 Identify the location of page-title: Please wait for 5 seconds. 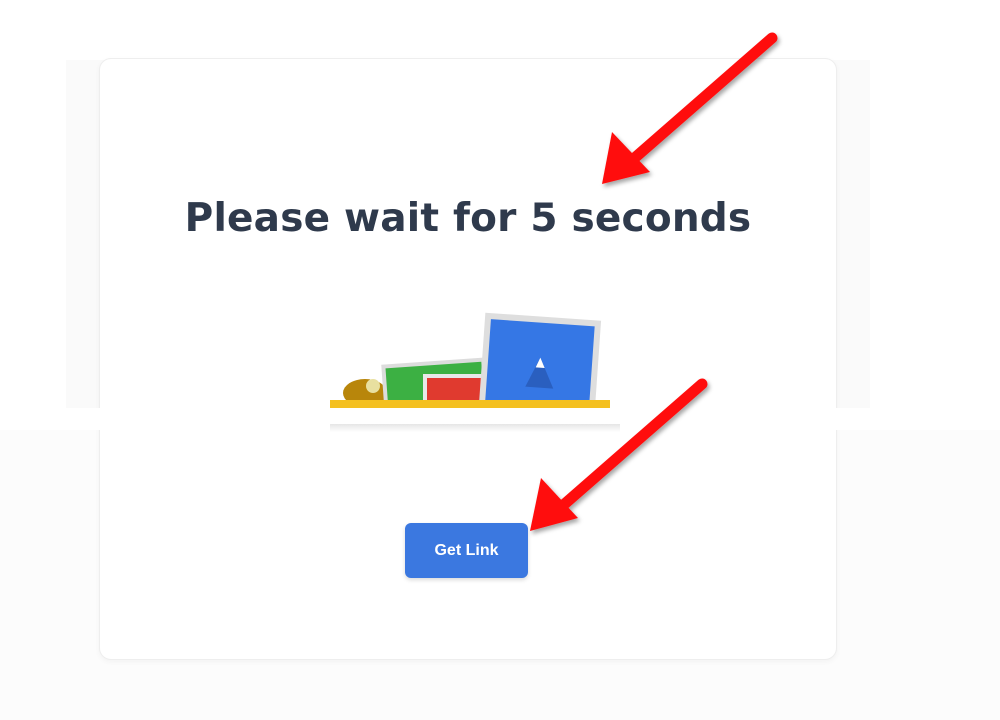
(468, 218).